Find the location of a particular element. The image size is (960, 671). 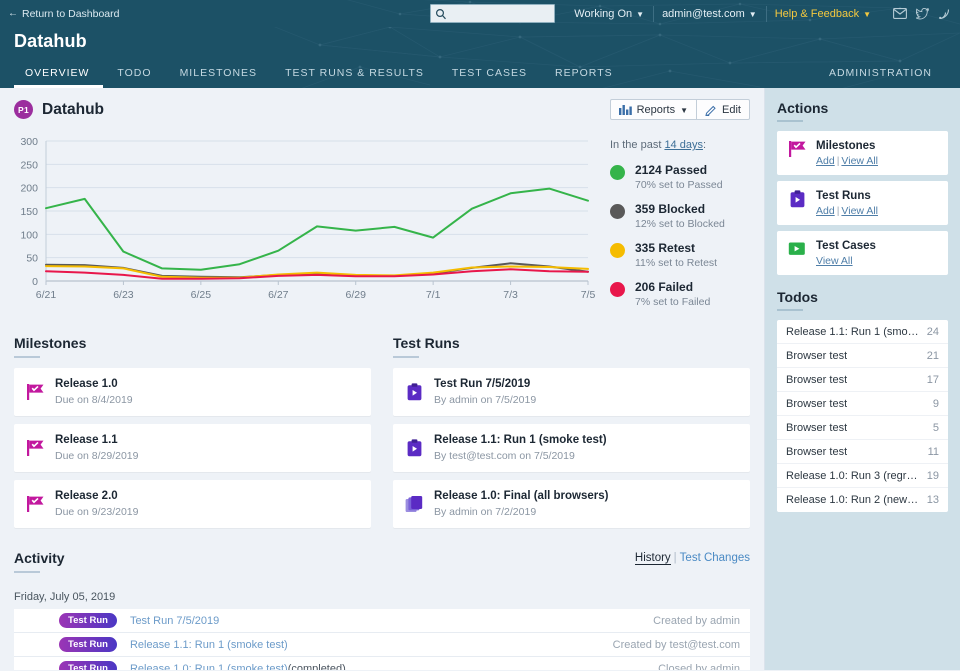

milestone-card: Release 1.1 Due on 8/29/2019 is located at coordinates (192, 448).